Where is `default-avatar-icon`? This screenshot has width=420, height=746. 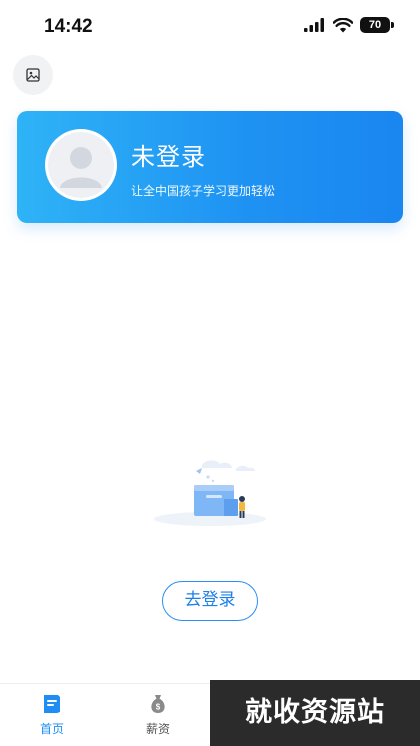 default-avatar-icon is located at coordinates (81, 165).